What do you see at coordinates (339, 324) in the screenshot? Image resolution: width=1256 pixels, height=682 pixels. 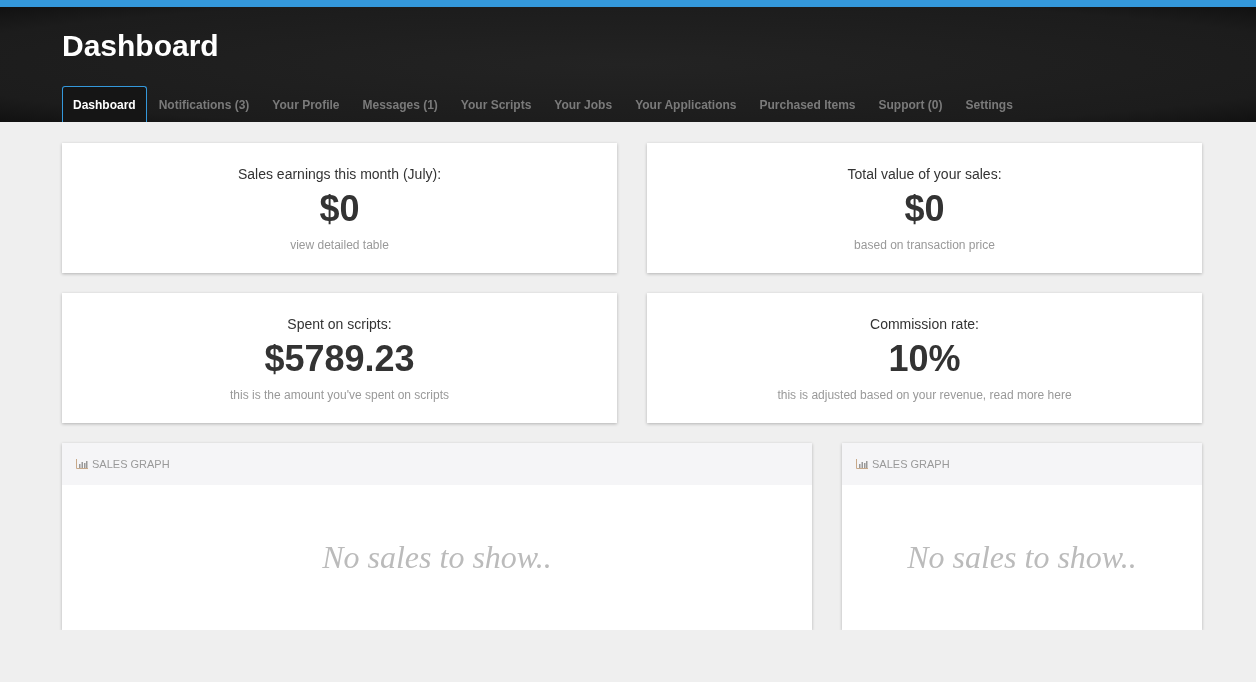 I see `stat-label: Spent on scripts:` at bounding box center [339, 324].